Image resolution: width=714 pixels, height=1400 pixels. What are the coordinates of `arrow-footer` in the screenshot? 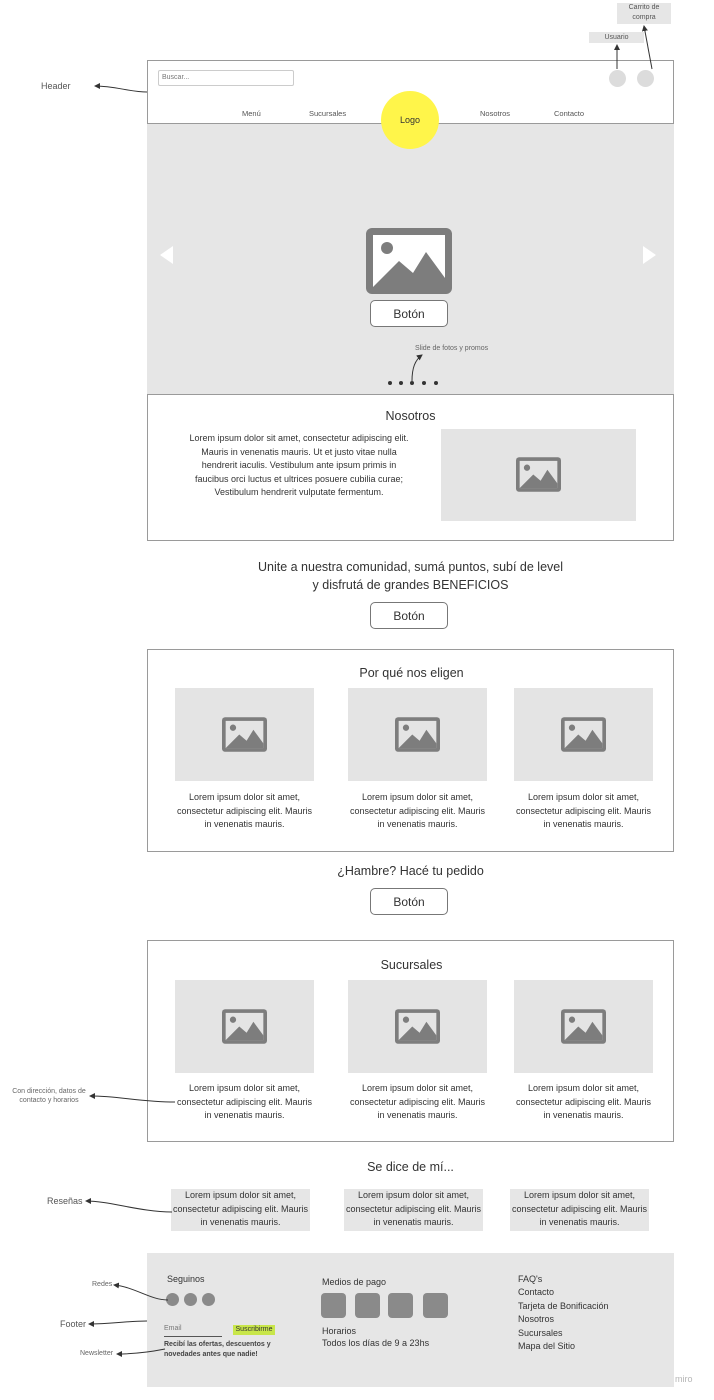 It's located at (118, 1323).